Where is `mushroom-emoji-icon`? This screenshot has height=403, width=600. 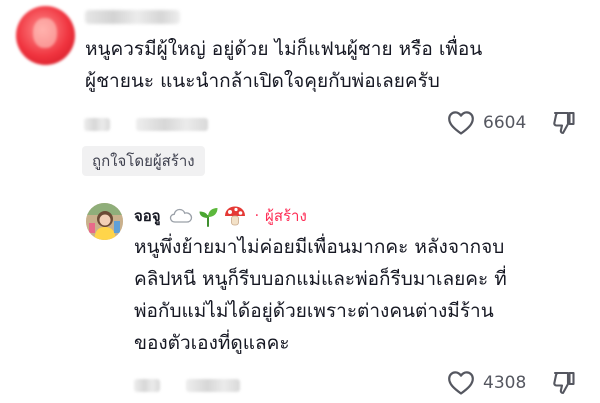
mushroom-emoji-icon is located at coordinates (235, 216).